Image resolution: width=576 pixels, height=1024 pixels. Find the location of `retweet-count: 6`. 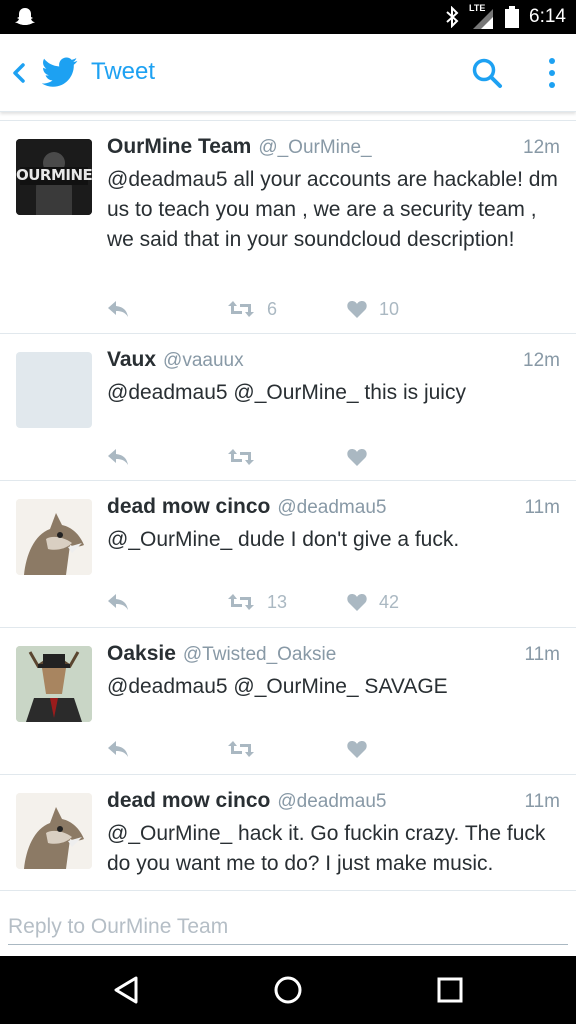

retweet-count: 6 is located at coordinates (272, 308).